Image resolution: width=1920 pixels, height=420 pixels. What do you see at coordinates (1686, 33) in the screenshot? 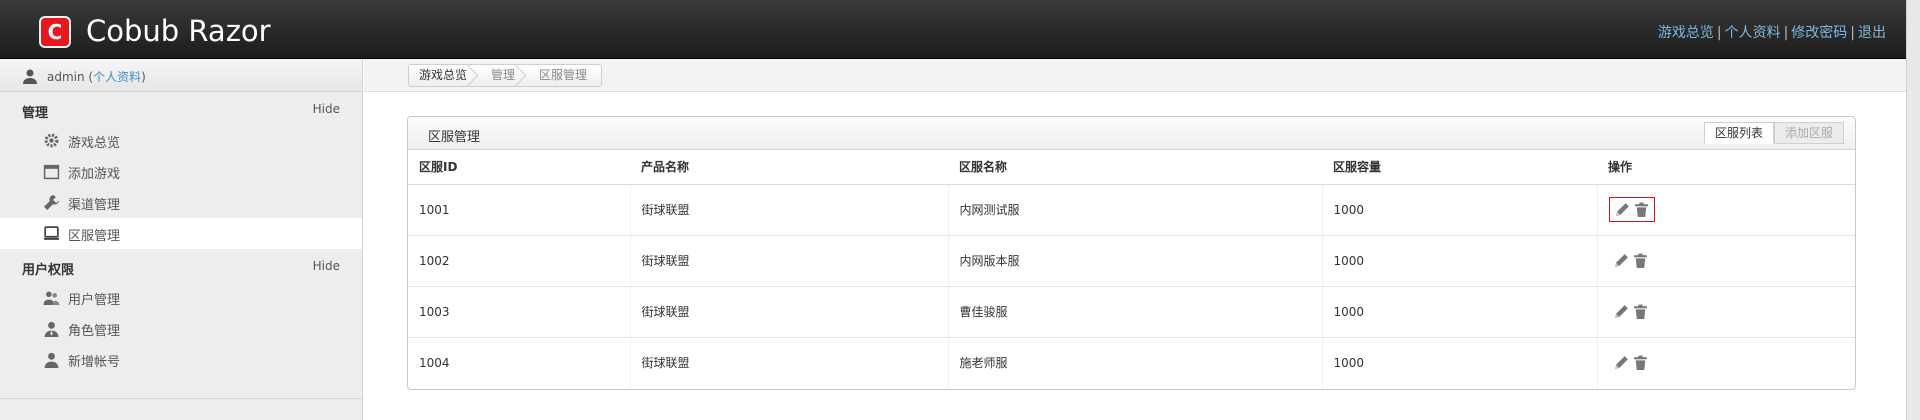
I see `top-link-game-overview: 游戏总览` at bounding box center [1686, 33].